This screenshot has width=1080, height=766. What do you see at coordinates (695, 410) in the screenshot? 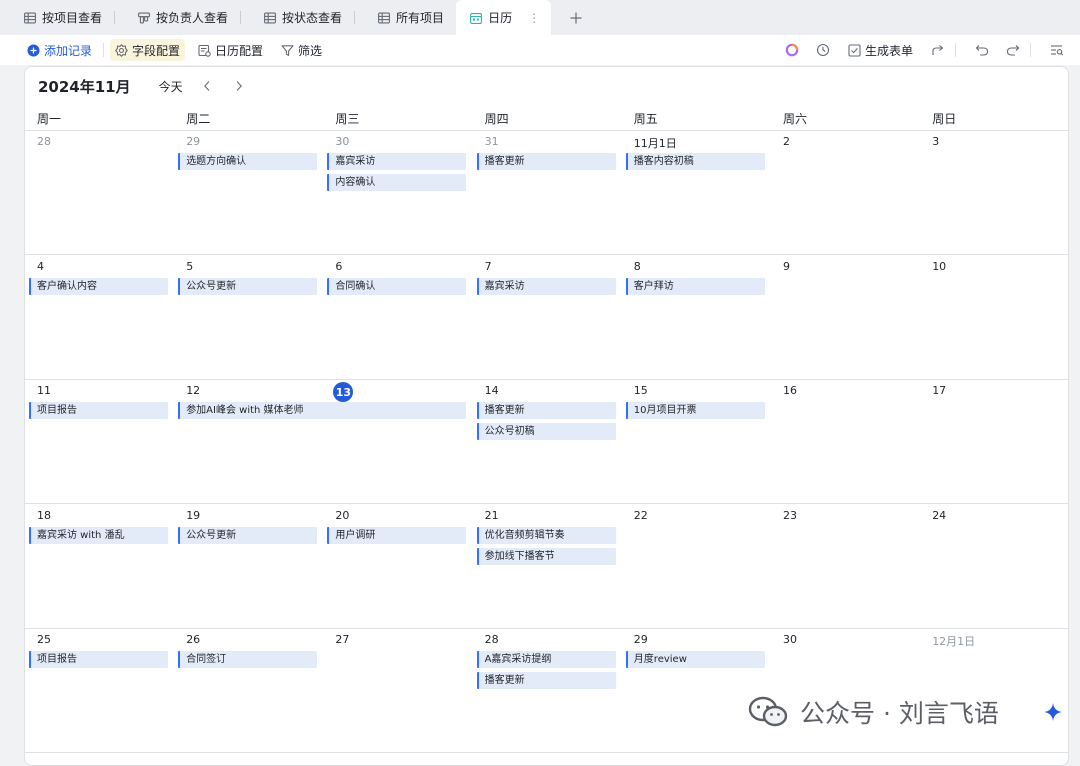
I see `calendar-event: 10月项目开票` at bounding box center [695, 410].